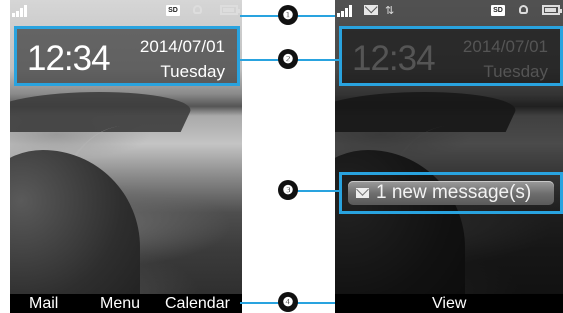 The height and width of the screenshot is (313, 563). I want to click on message-icon, so click(371, 10).